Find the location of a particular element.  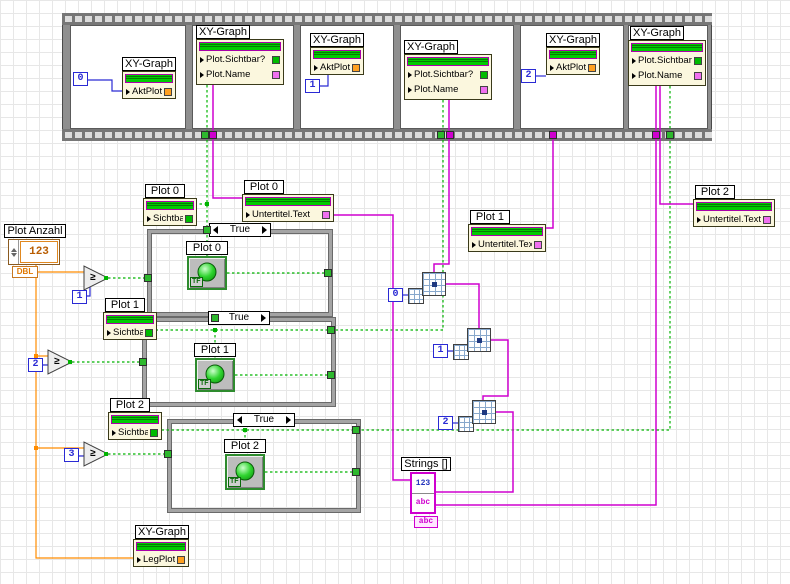

property-node-aktplot-2: AktPlot is located at coordinates (337, 61).